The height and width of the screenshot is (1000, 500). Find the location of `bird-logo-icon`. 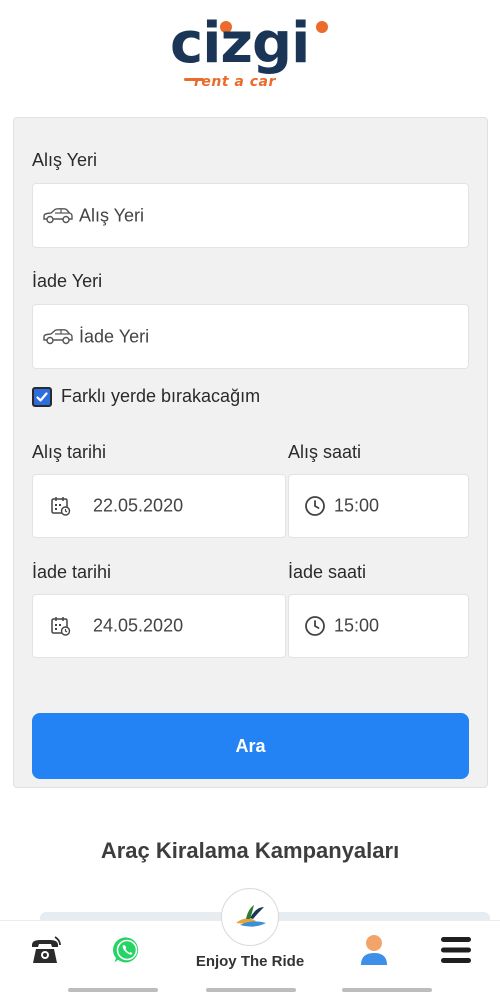

bird-logo-icon is located at coordinates (251, 916).